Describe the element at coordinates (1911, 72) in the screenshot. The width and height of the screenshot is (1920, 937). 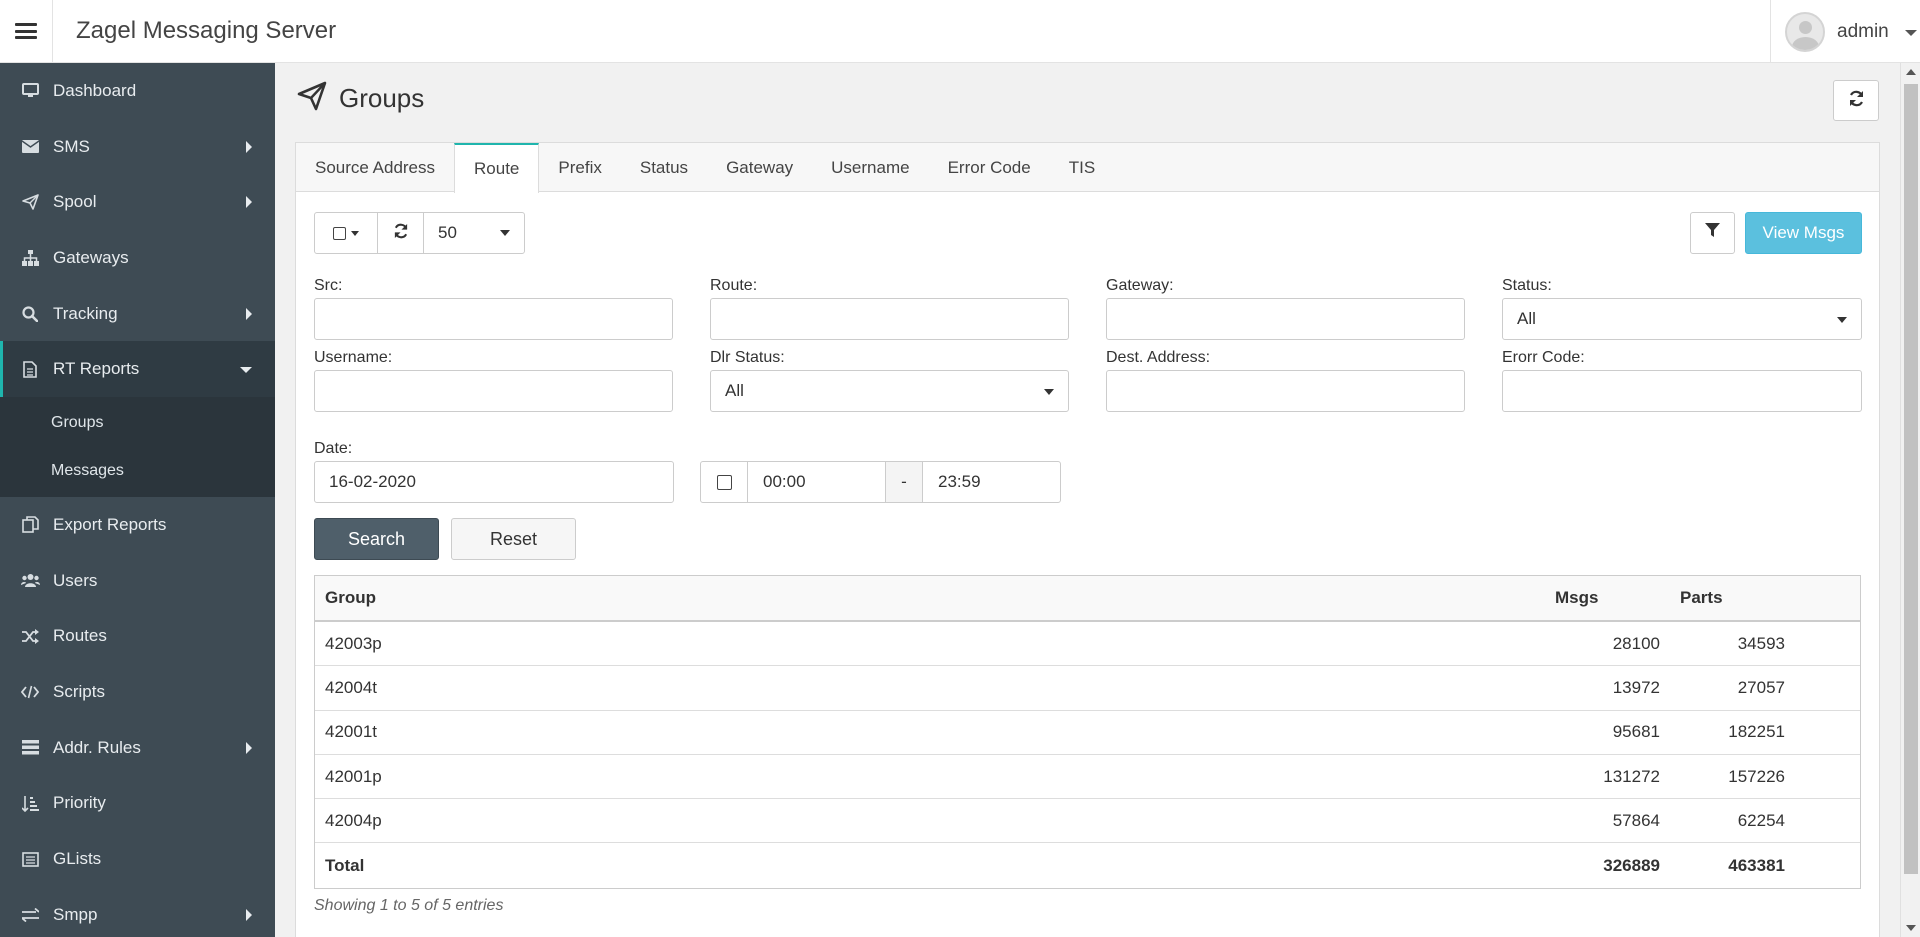
I see `scroll-up-icon` at that location.